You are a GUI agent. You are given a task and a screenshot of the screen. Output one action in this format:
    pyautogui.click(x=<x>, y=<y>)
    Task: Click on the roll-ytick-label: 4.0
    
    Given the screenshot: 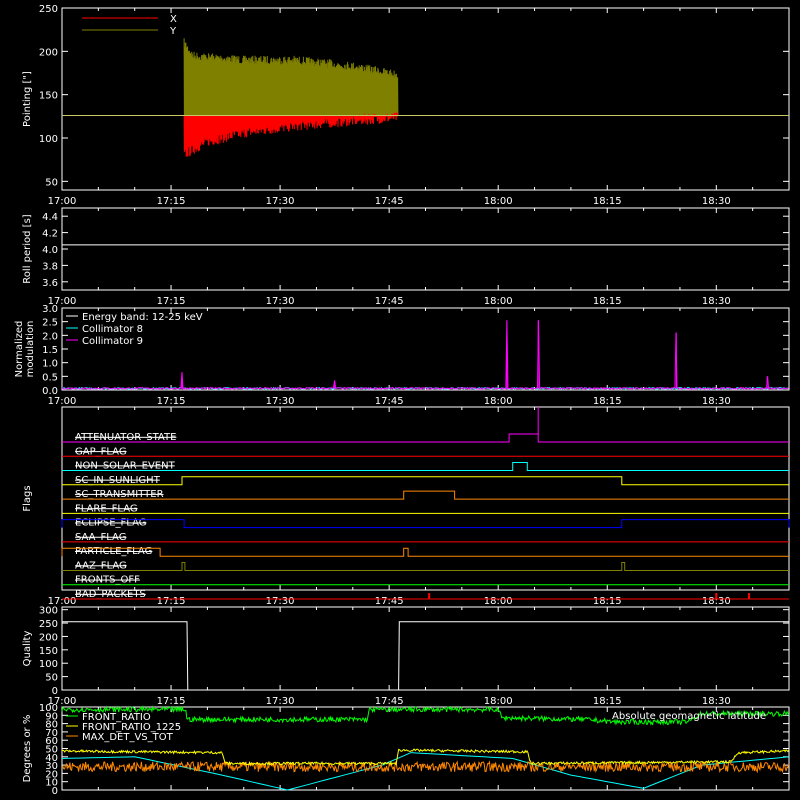 What is the action you would take?
    pyautogui.click(x=50, y=250)
    